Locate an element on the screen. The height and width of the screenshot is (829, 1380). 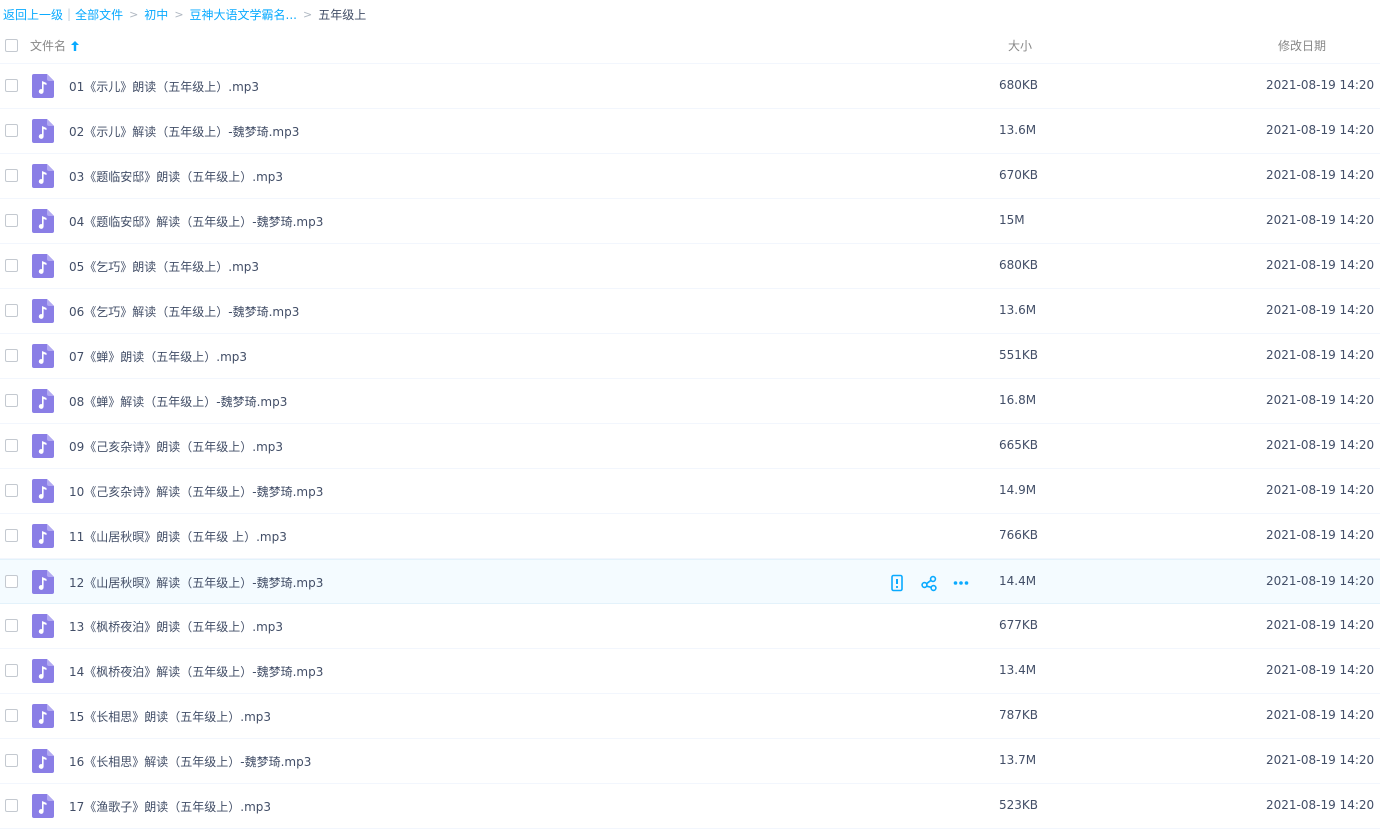
file-name: 01《示儿》朗读（五年级上）.mp3 is located at coordinates (164, 86).